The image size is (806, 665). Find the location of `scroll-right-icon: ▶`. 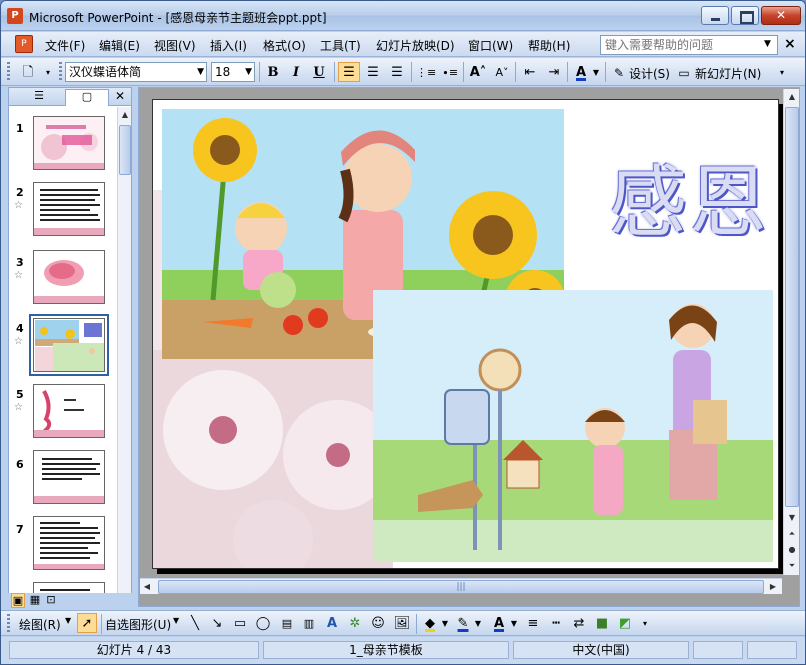

scroll-right-icon: ▶ is located at coordinates (773, 587).